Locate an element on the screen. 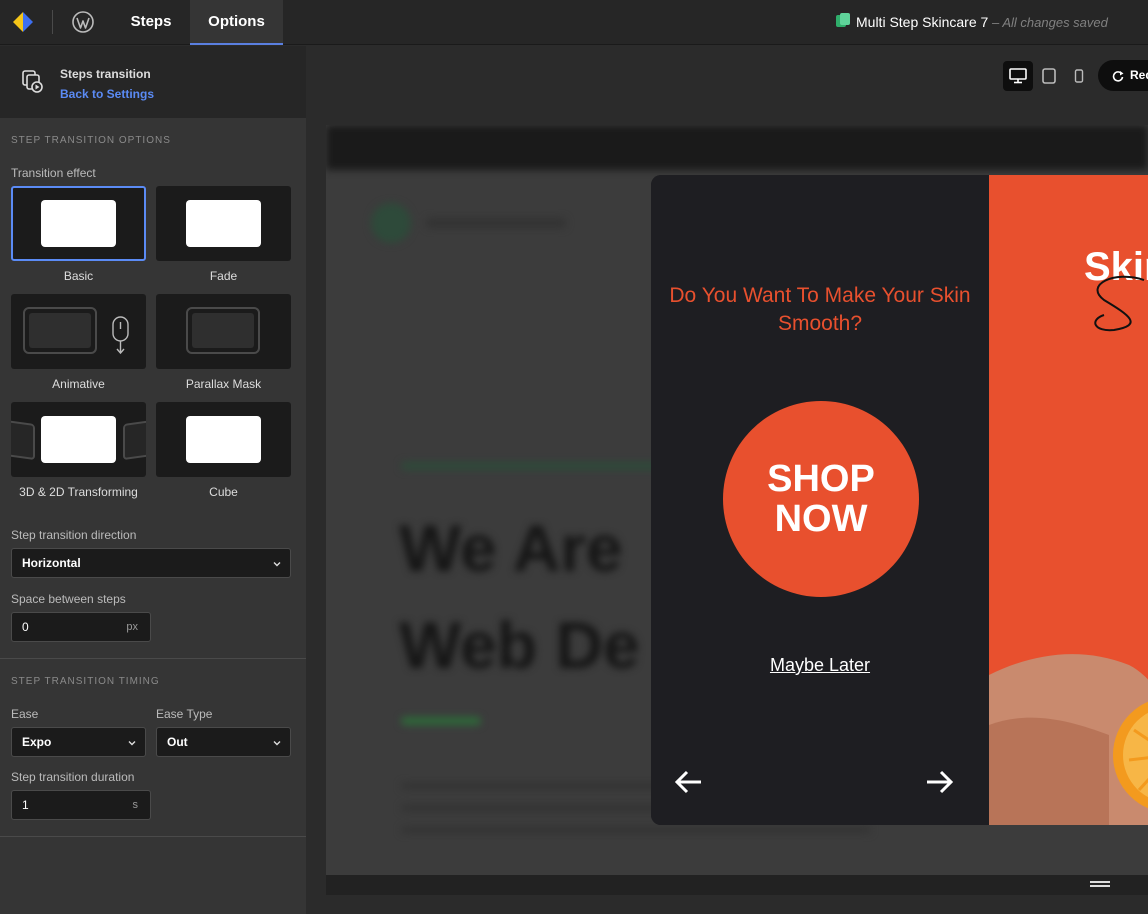 The height and width of the screenshot is (914, 1148). duration-input: 1 s is located at coordinates (81, 805).